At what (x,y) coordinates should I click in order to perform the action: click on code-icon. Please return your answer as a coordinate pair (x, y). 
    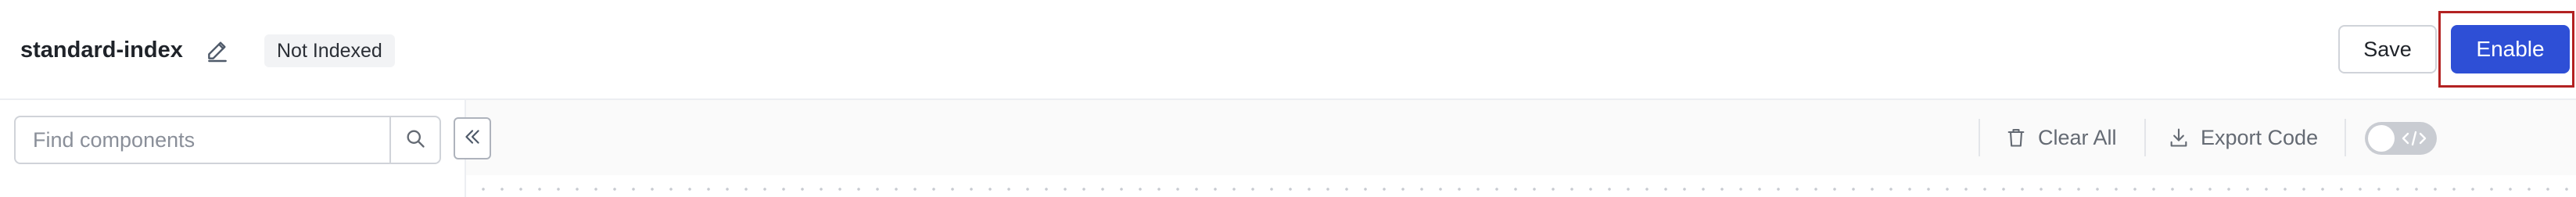
    Looking at the image, I should click on (2414, 139).